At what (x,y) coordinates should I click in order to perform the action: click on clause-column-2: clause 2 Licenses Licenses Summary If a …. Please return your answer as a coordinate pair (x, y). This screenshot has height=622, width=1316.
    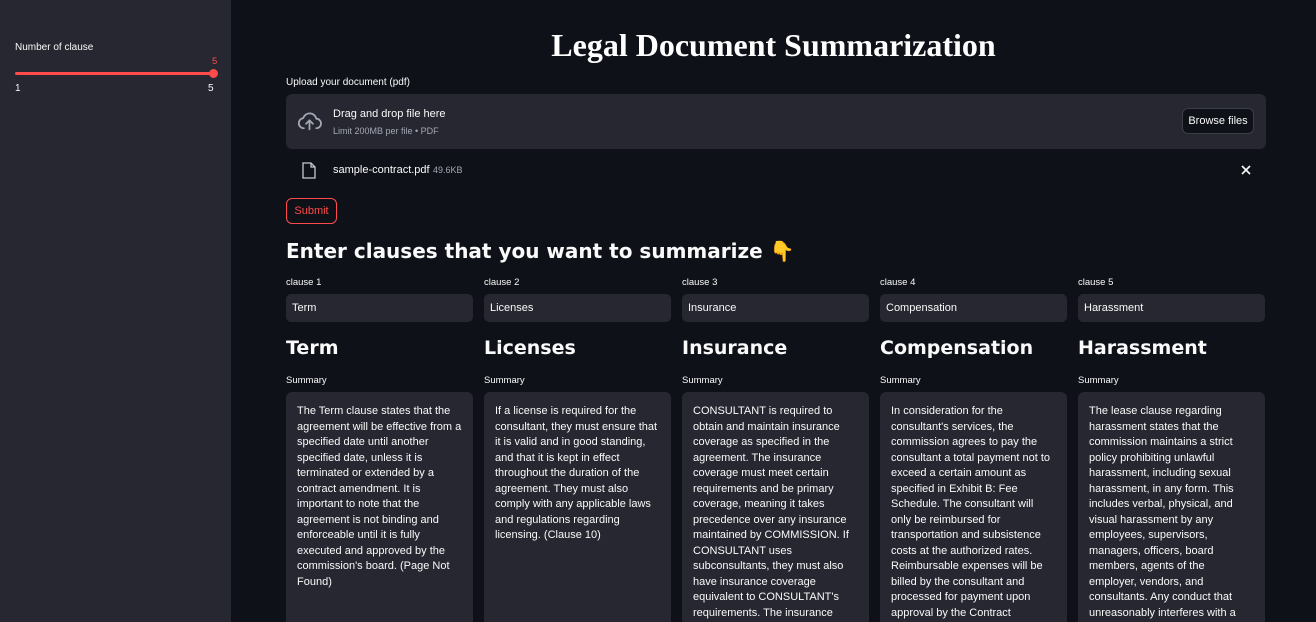
    Looking at the image, I should click on (577, 311).